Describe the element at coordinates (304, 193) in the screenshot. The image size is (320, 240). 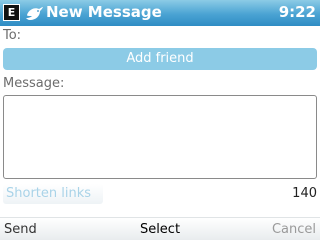
I see `character-count: 140` at that location.